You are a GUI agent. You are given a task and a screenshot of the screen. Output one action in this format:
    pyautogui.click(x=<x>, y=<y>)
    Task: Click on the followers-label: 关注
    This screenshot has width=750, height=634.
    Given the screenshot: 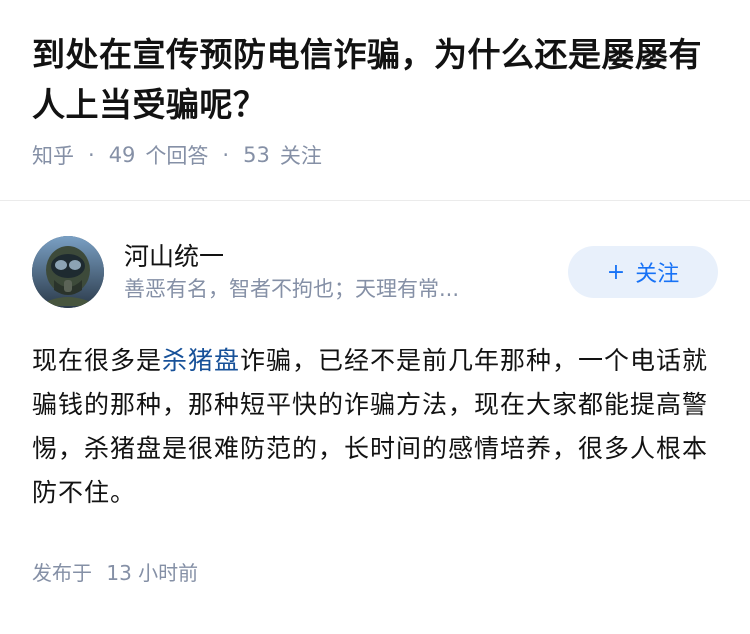 What is the action you would take?
    pyautogui.click(x=301, y=155)
    